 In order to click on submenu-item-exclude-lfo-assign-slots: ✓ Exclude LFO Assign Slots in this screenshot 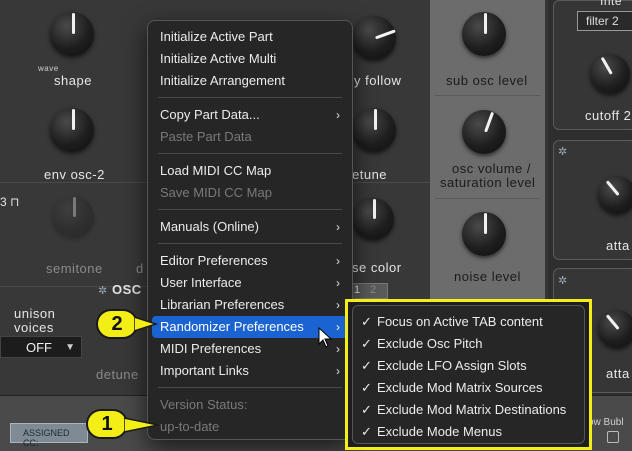, I will do `click(468, 366)`.